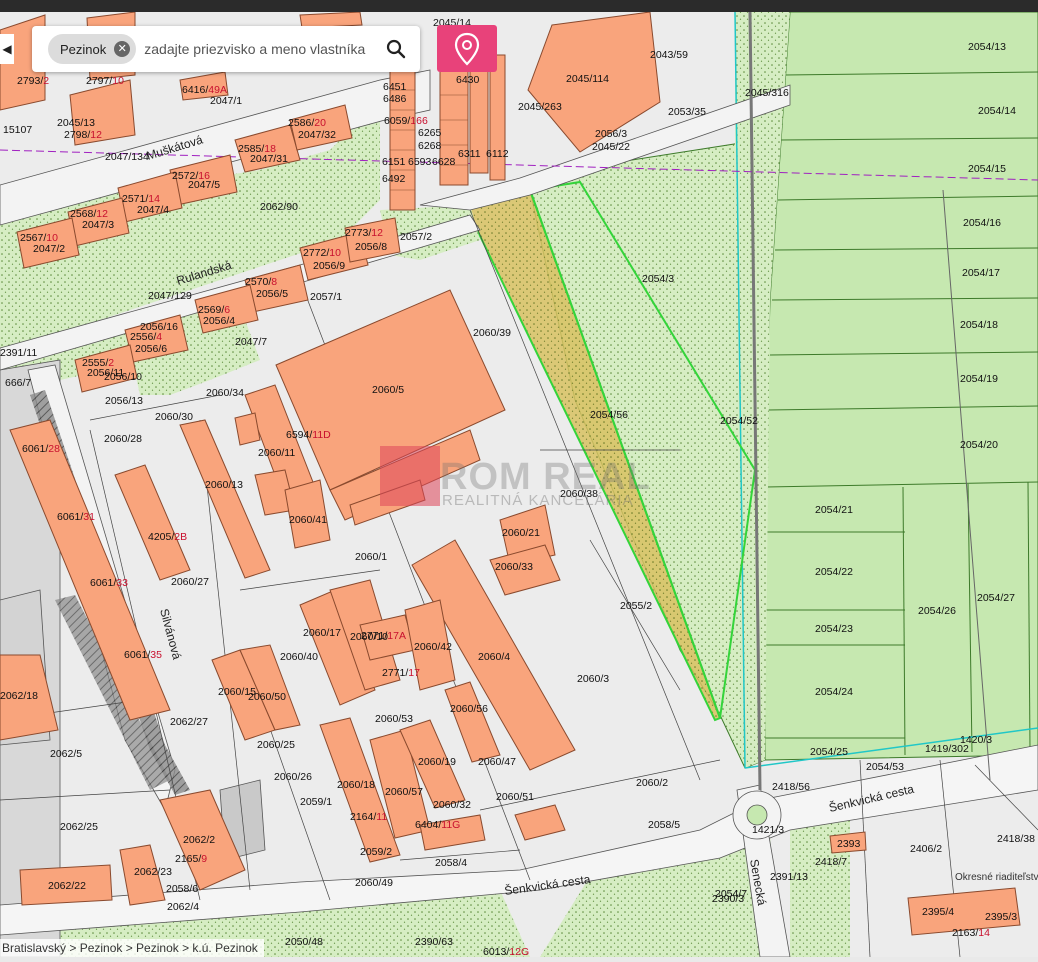 Image resolution: width=1038 pixels, height=962 pixels. Describe the element at coordinates (371, 557) in the screenshot. I see `building-label: 2060/1` at that location.